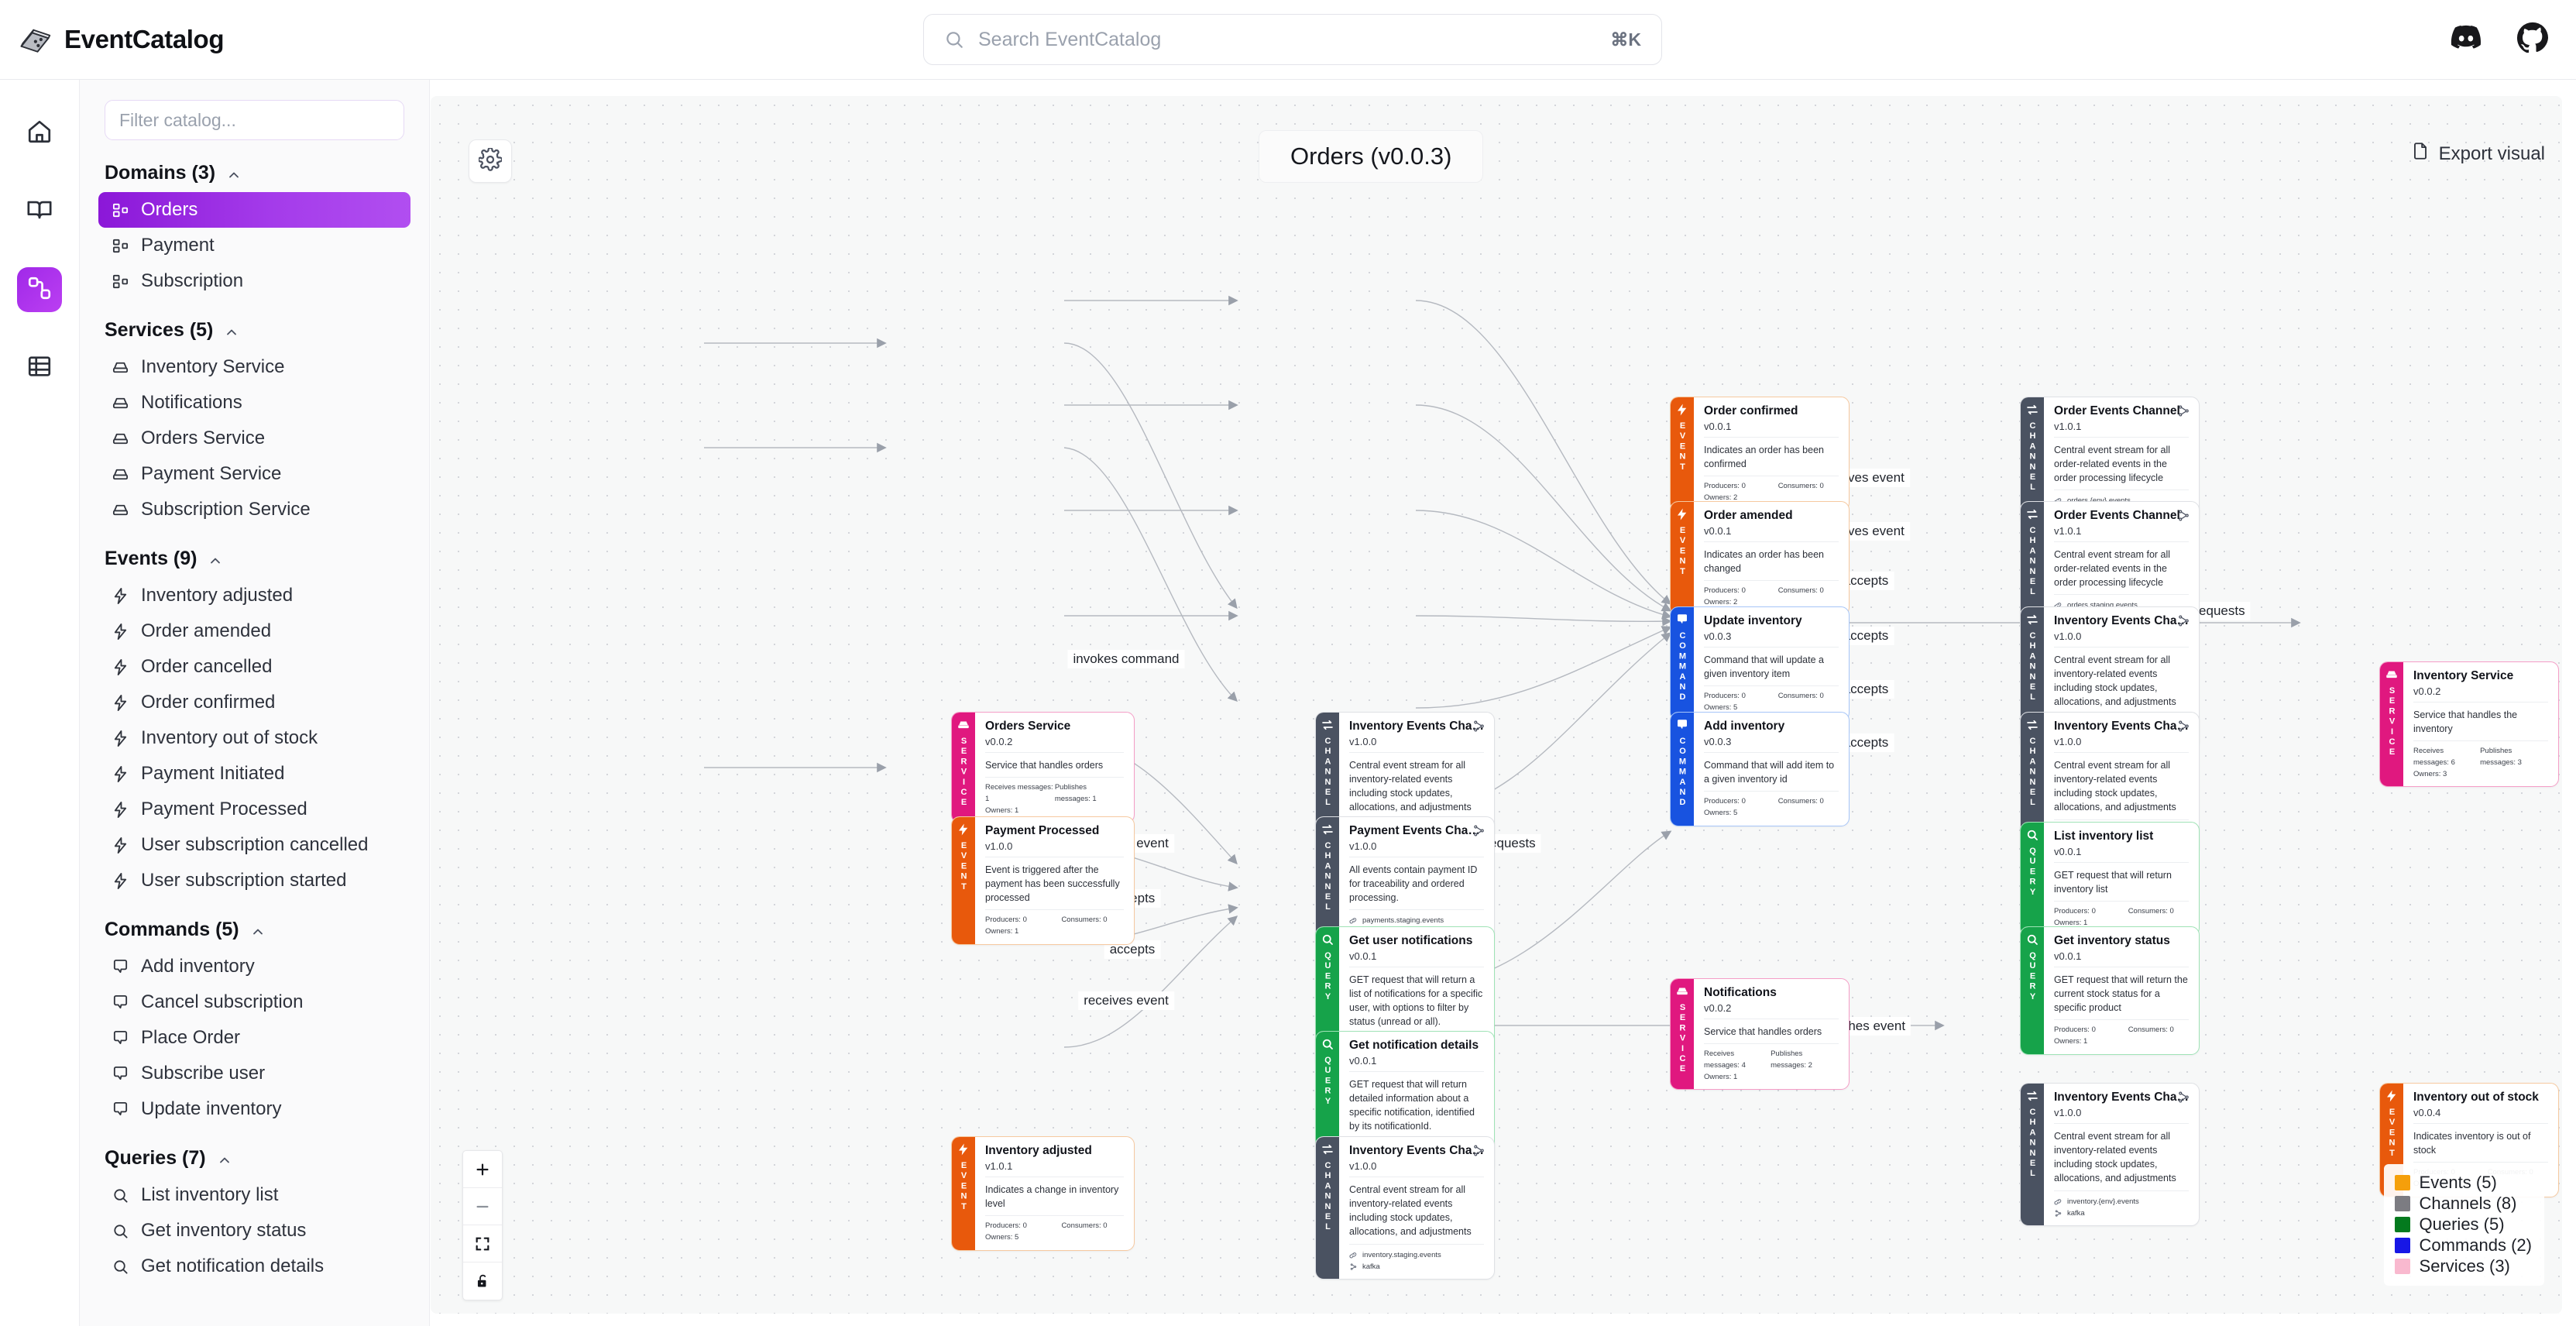  I want to click on nodes-icon, so click(39, 290).